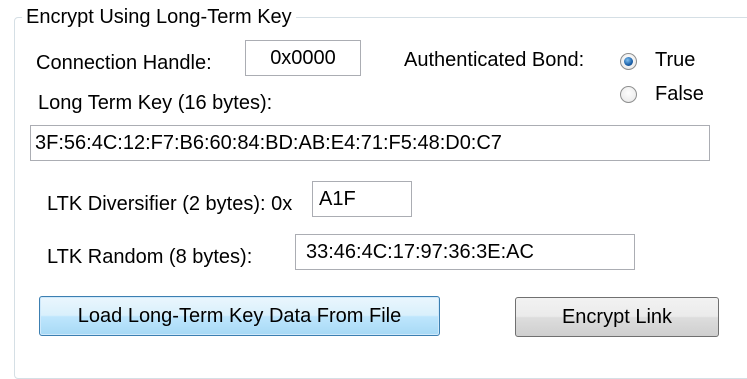 The image size is (747, 379). Describe the element at coordinates (239, 316) in the screenshot. I see `load-ltk-button: Load Long-Term Key Data From File` at that location.